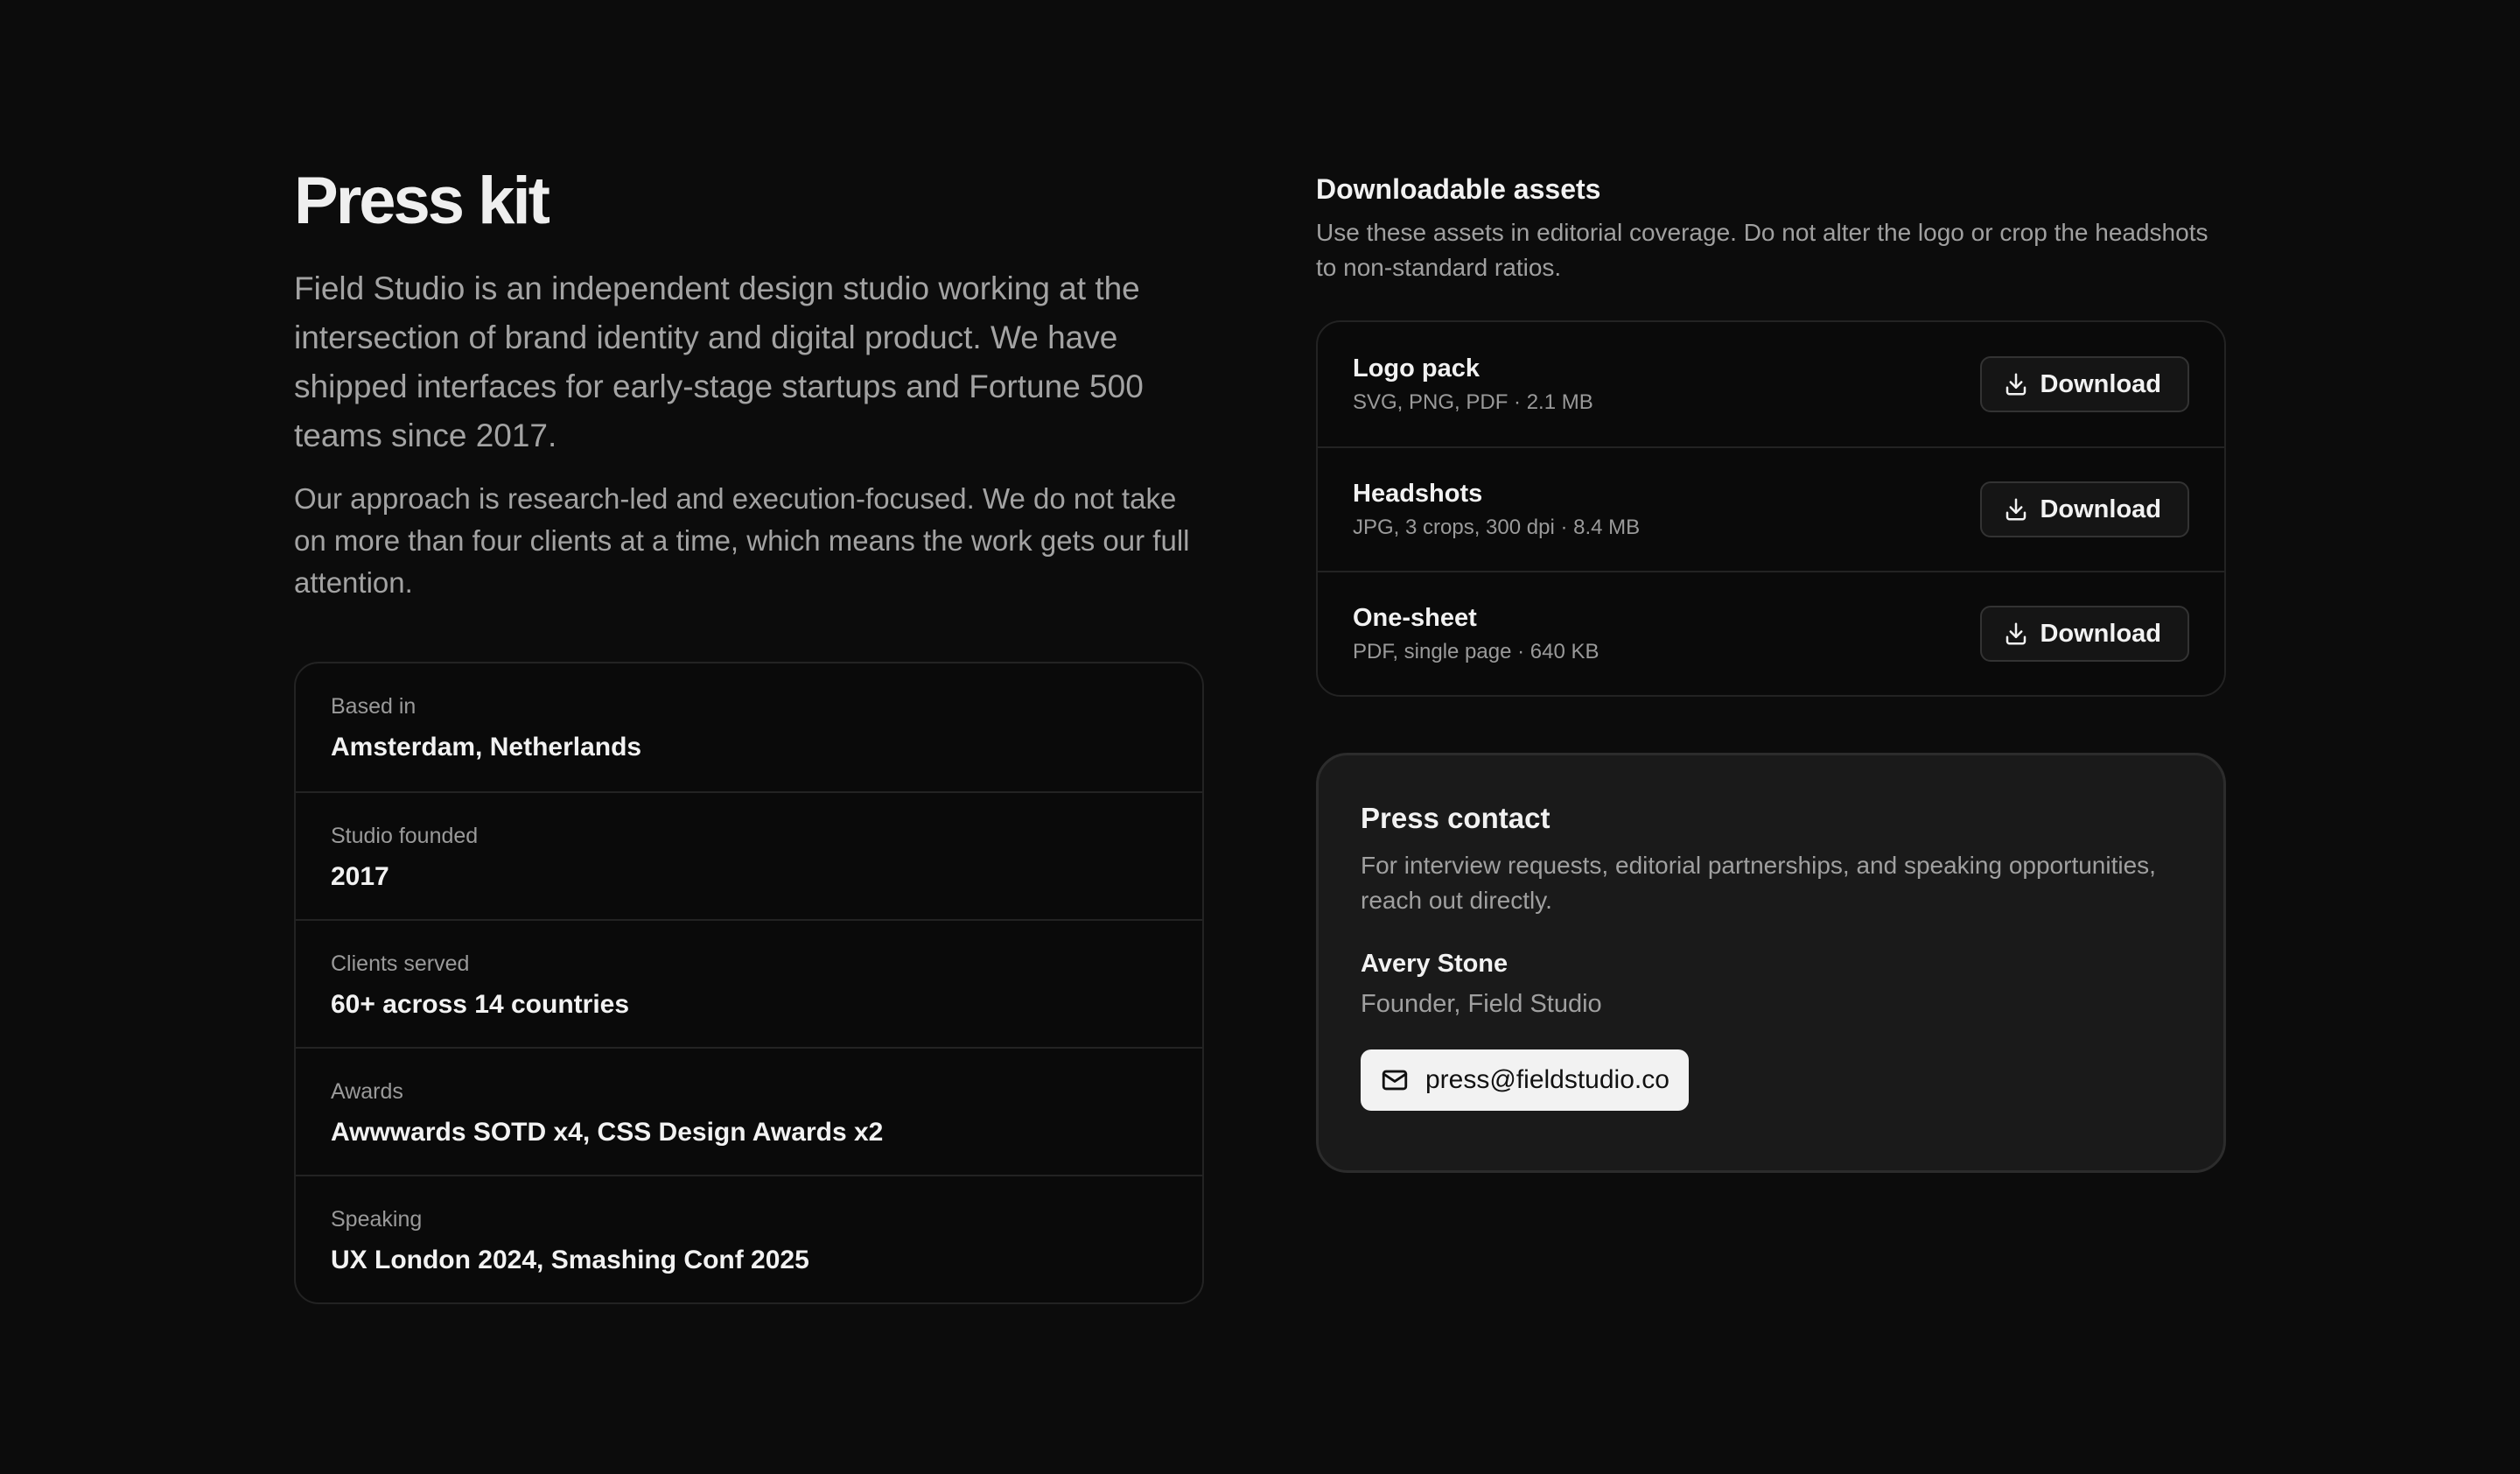 This screenshot has height=1474, width=2520. Describe the element at coordinates (1434, 964) in the screenshot. I see `contact-name: Avery Stone` at that location.